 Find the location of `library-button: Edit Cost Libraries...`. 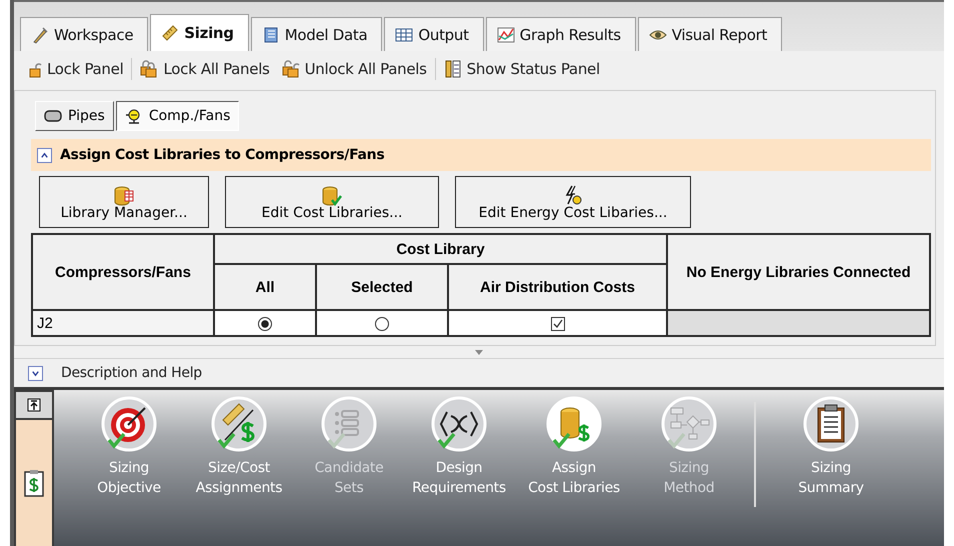

library-button: Edit Cost Libraries... is located at coordinates (332, 202).